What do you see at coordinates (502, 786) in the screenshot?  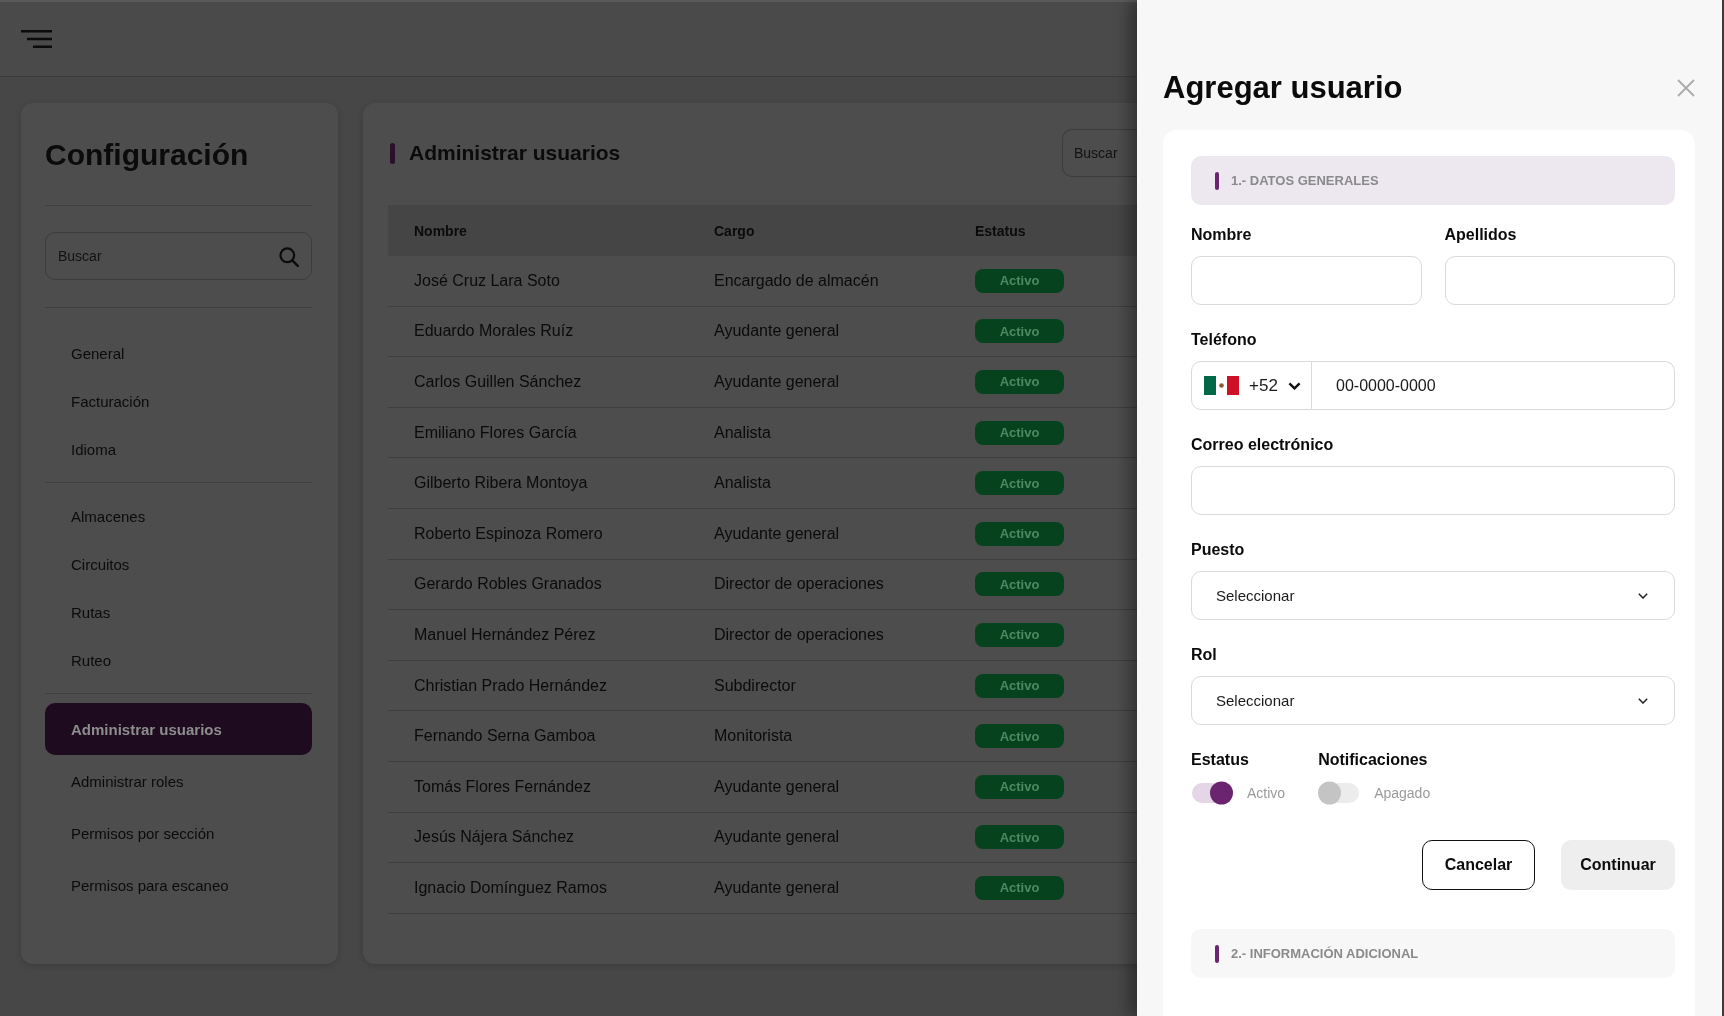 I see `table-cell-text: Tomás Flores Fernández` at bounding box center [502, 786].